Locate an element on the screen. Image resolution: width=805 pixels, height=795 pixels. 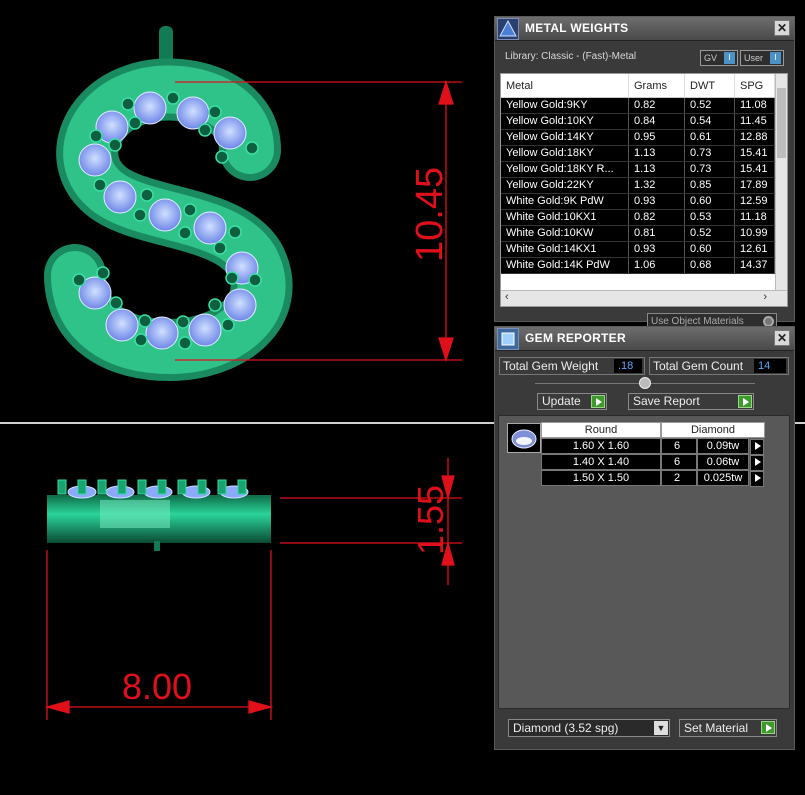
horizontal-scrollbar: ‹ › is located at coordinates (644, 298).